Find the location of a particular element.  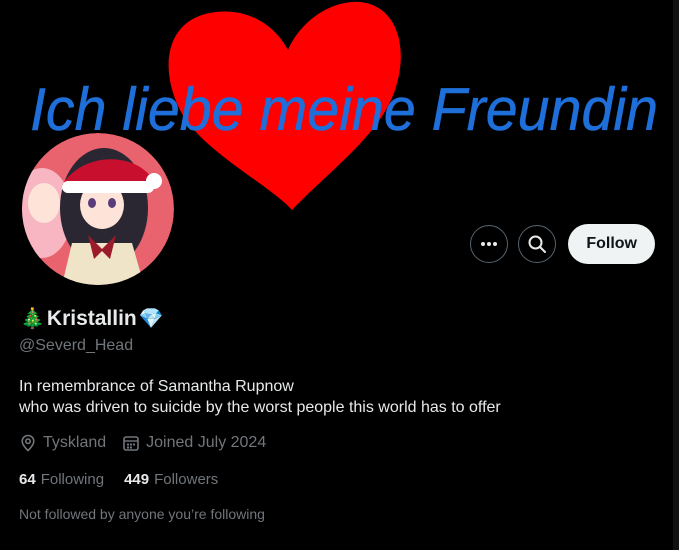

display-name-row: 🎄 Kristallin 💎 is located at coordinates (92, 318).